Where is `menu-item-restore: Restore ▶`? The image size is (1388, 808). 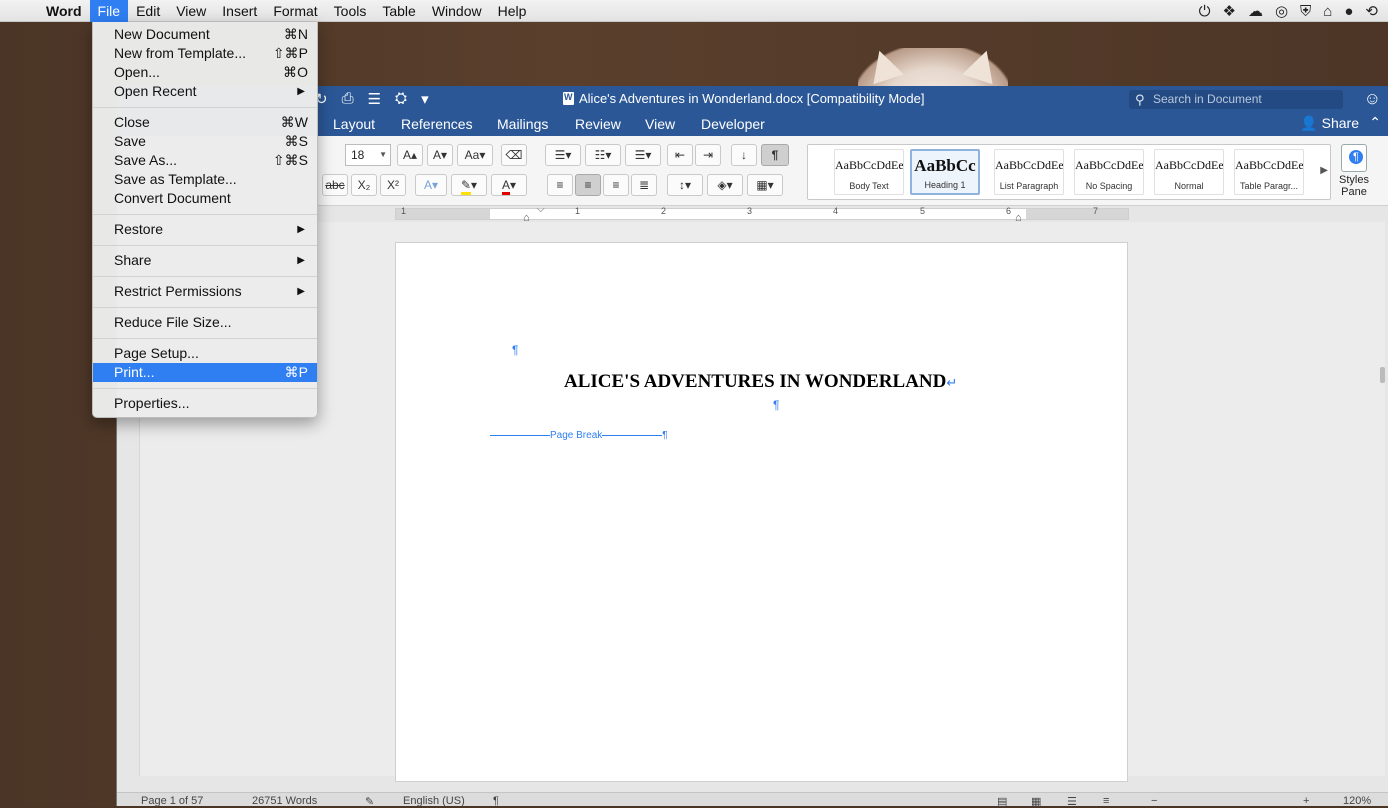
menu-item-restore: Restore ▶ is located at coordinates (205, 229).